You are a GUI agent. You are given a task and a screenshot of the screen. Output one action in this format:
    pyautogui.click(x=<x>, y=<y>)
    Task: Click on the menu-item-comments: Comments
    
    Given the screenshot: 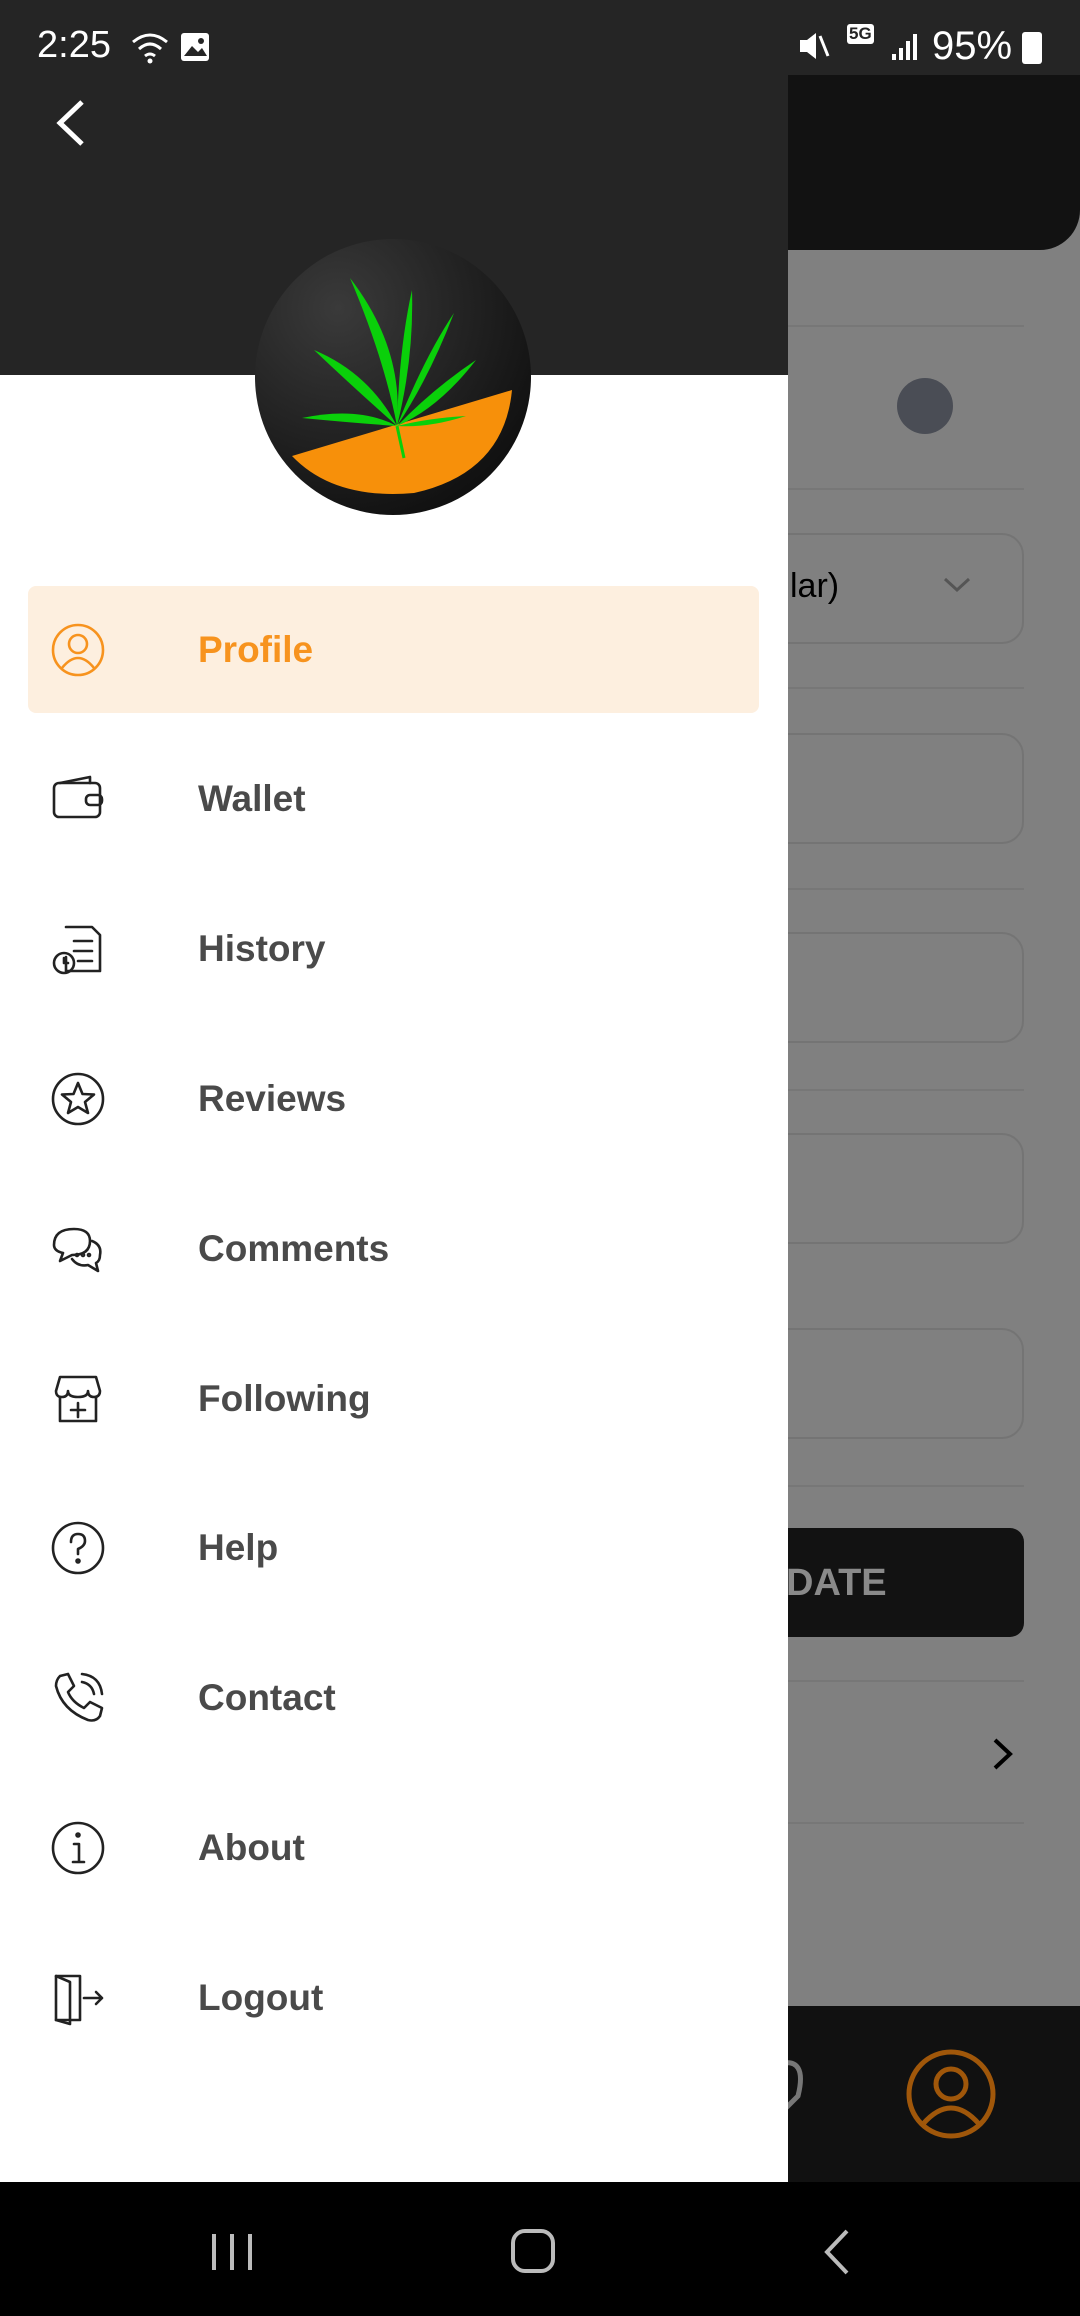 What is the action you would take?
    pyautogui.click(x=393, y=1248)
    